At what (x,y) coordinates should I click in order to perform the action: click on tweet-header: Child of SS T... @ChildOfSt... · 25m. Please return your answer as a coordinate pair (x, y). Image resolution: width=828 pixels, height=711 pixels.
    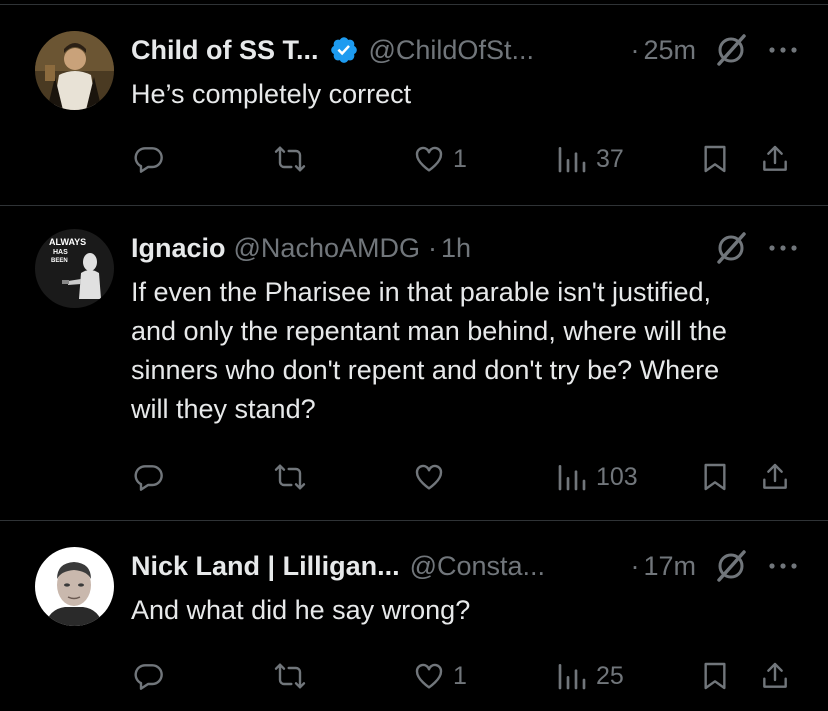
    Looking at the image, I should click on (464, 50).